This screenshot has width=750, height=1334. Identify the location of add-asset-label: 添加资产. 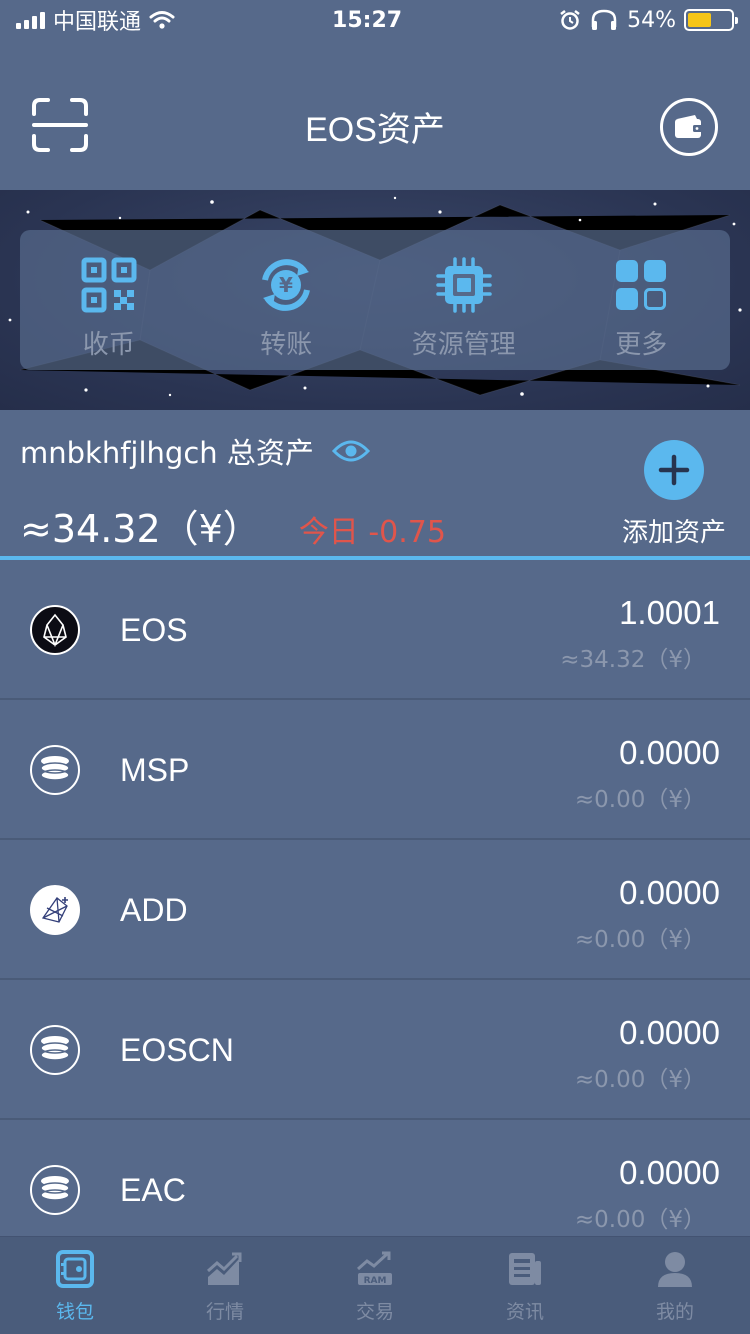
(673, 533).